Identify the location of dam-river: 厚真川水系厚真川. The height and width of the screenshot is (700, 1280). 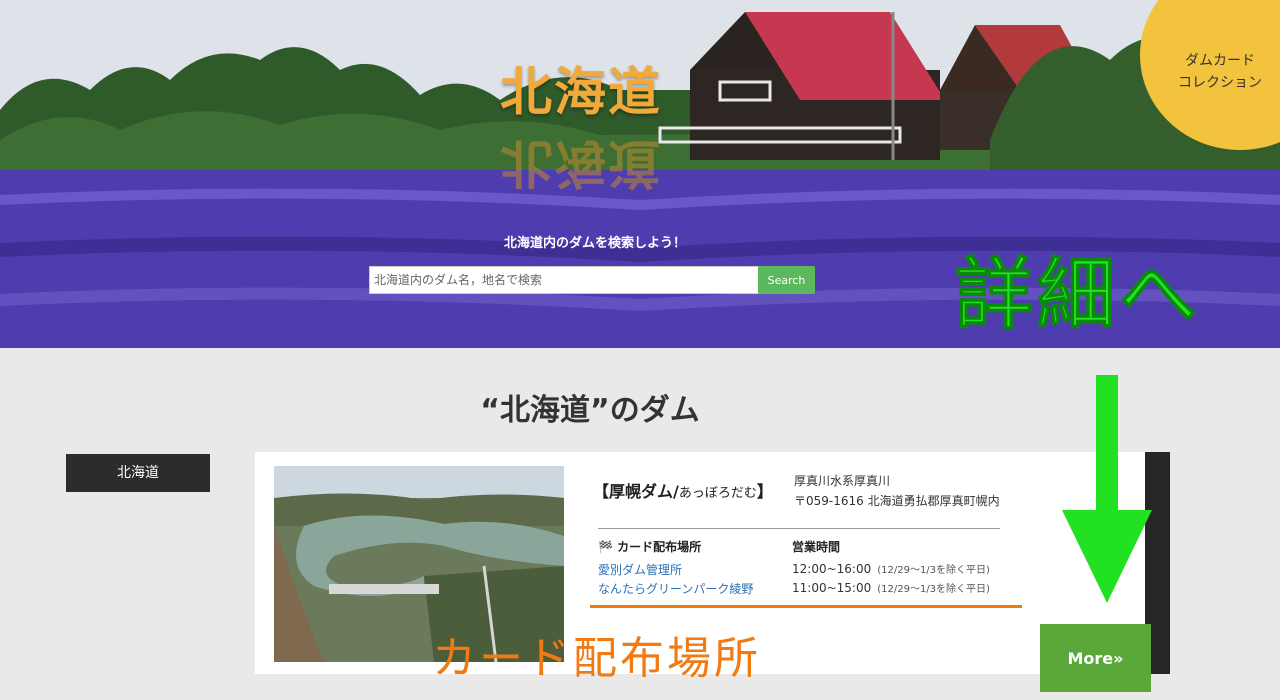
(842, 481).